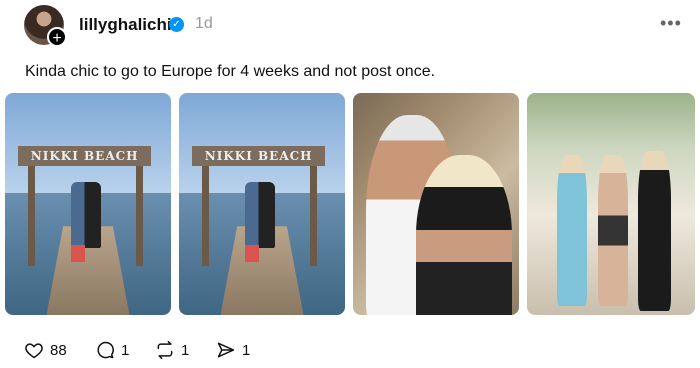 The image size is (700, 368). I want to click on post-timestamp: 1d, so click(204, 24).